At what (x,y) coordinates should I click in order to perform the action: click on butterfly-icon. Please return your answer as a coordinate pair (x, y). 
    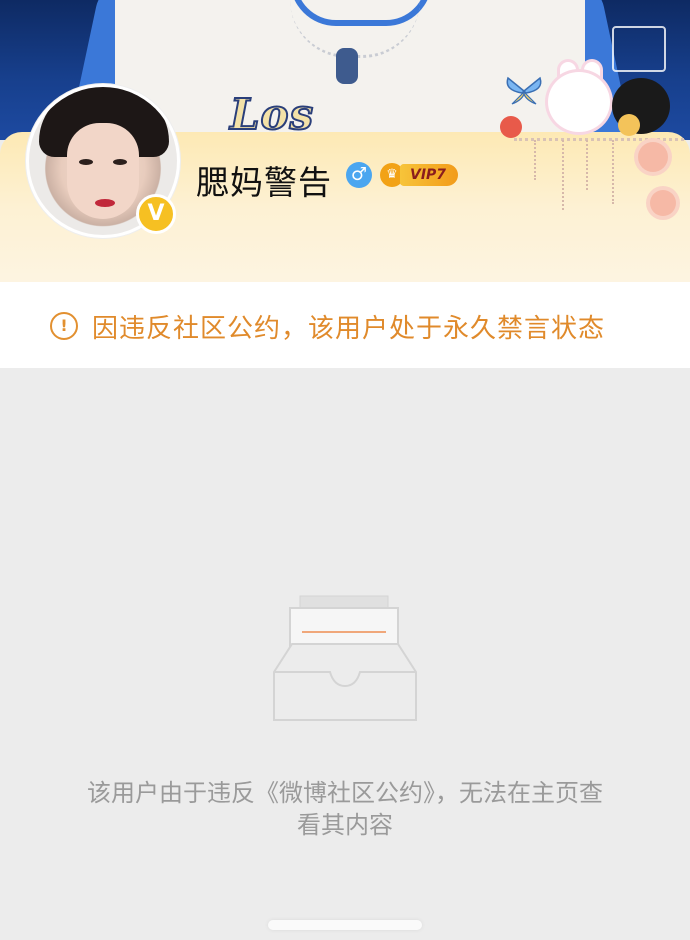
    Looking at the image, I should click on (524, 90).